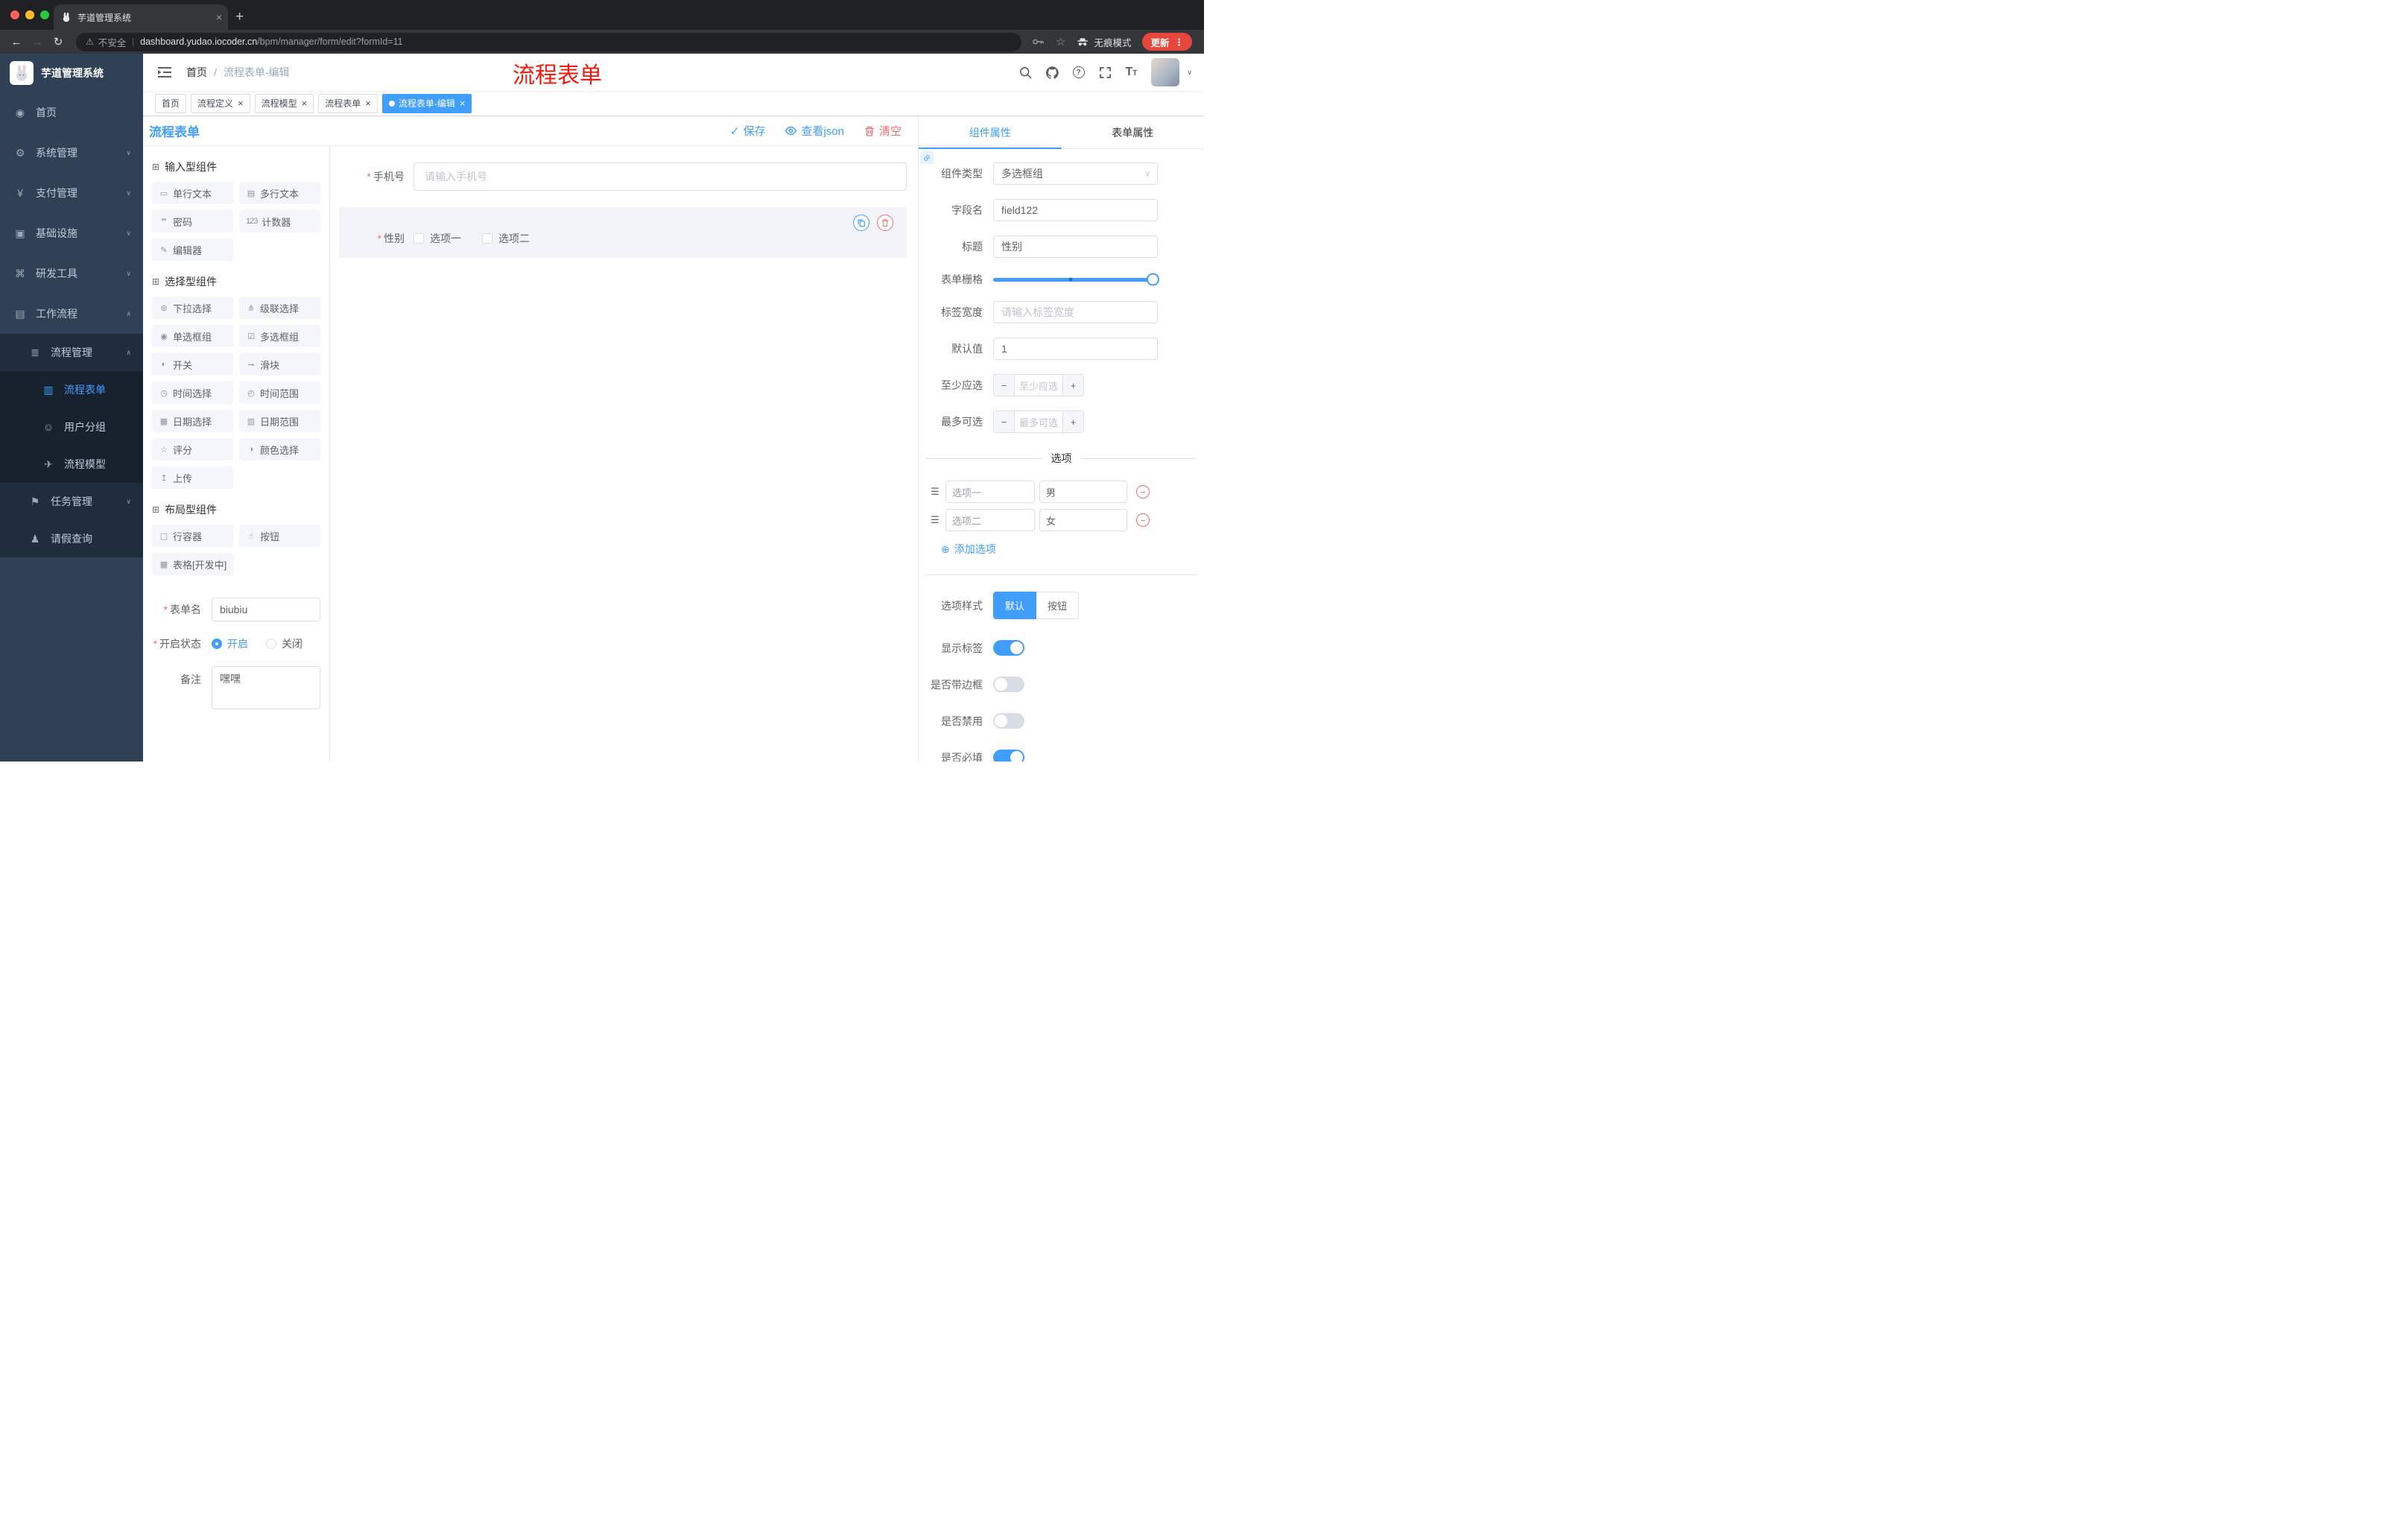  I want to click on palette-item: ◴ 时间范围, so click(279, 393).